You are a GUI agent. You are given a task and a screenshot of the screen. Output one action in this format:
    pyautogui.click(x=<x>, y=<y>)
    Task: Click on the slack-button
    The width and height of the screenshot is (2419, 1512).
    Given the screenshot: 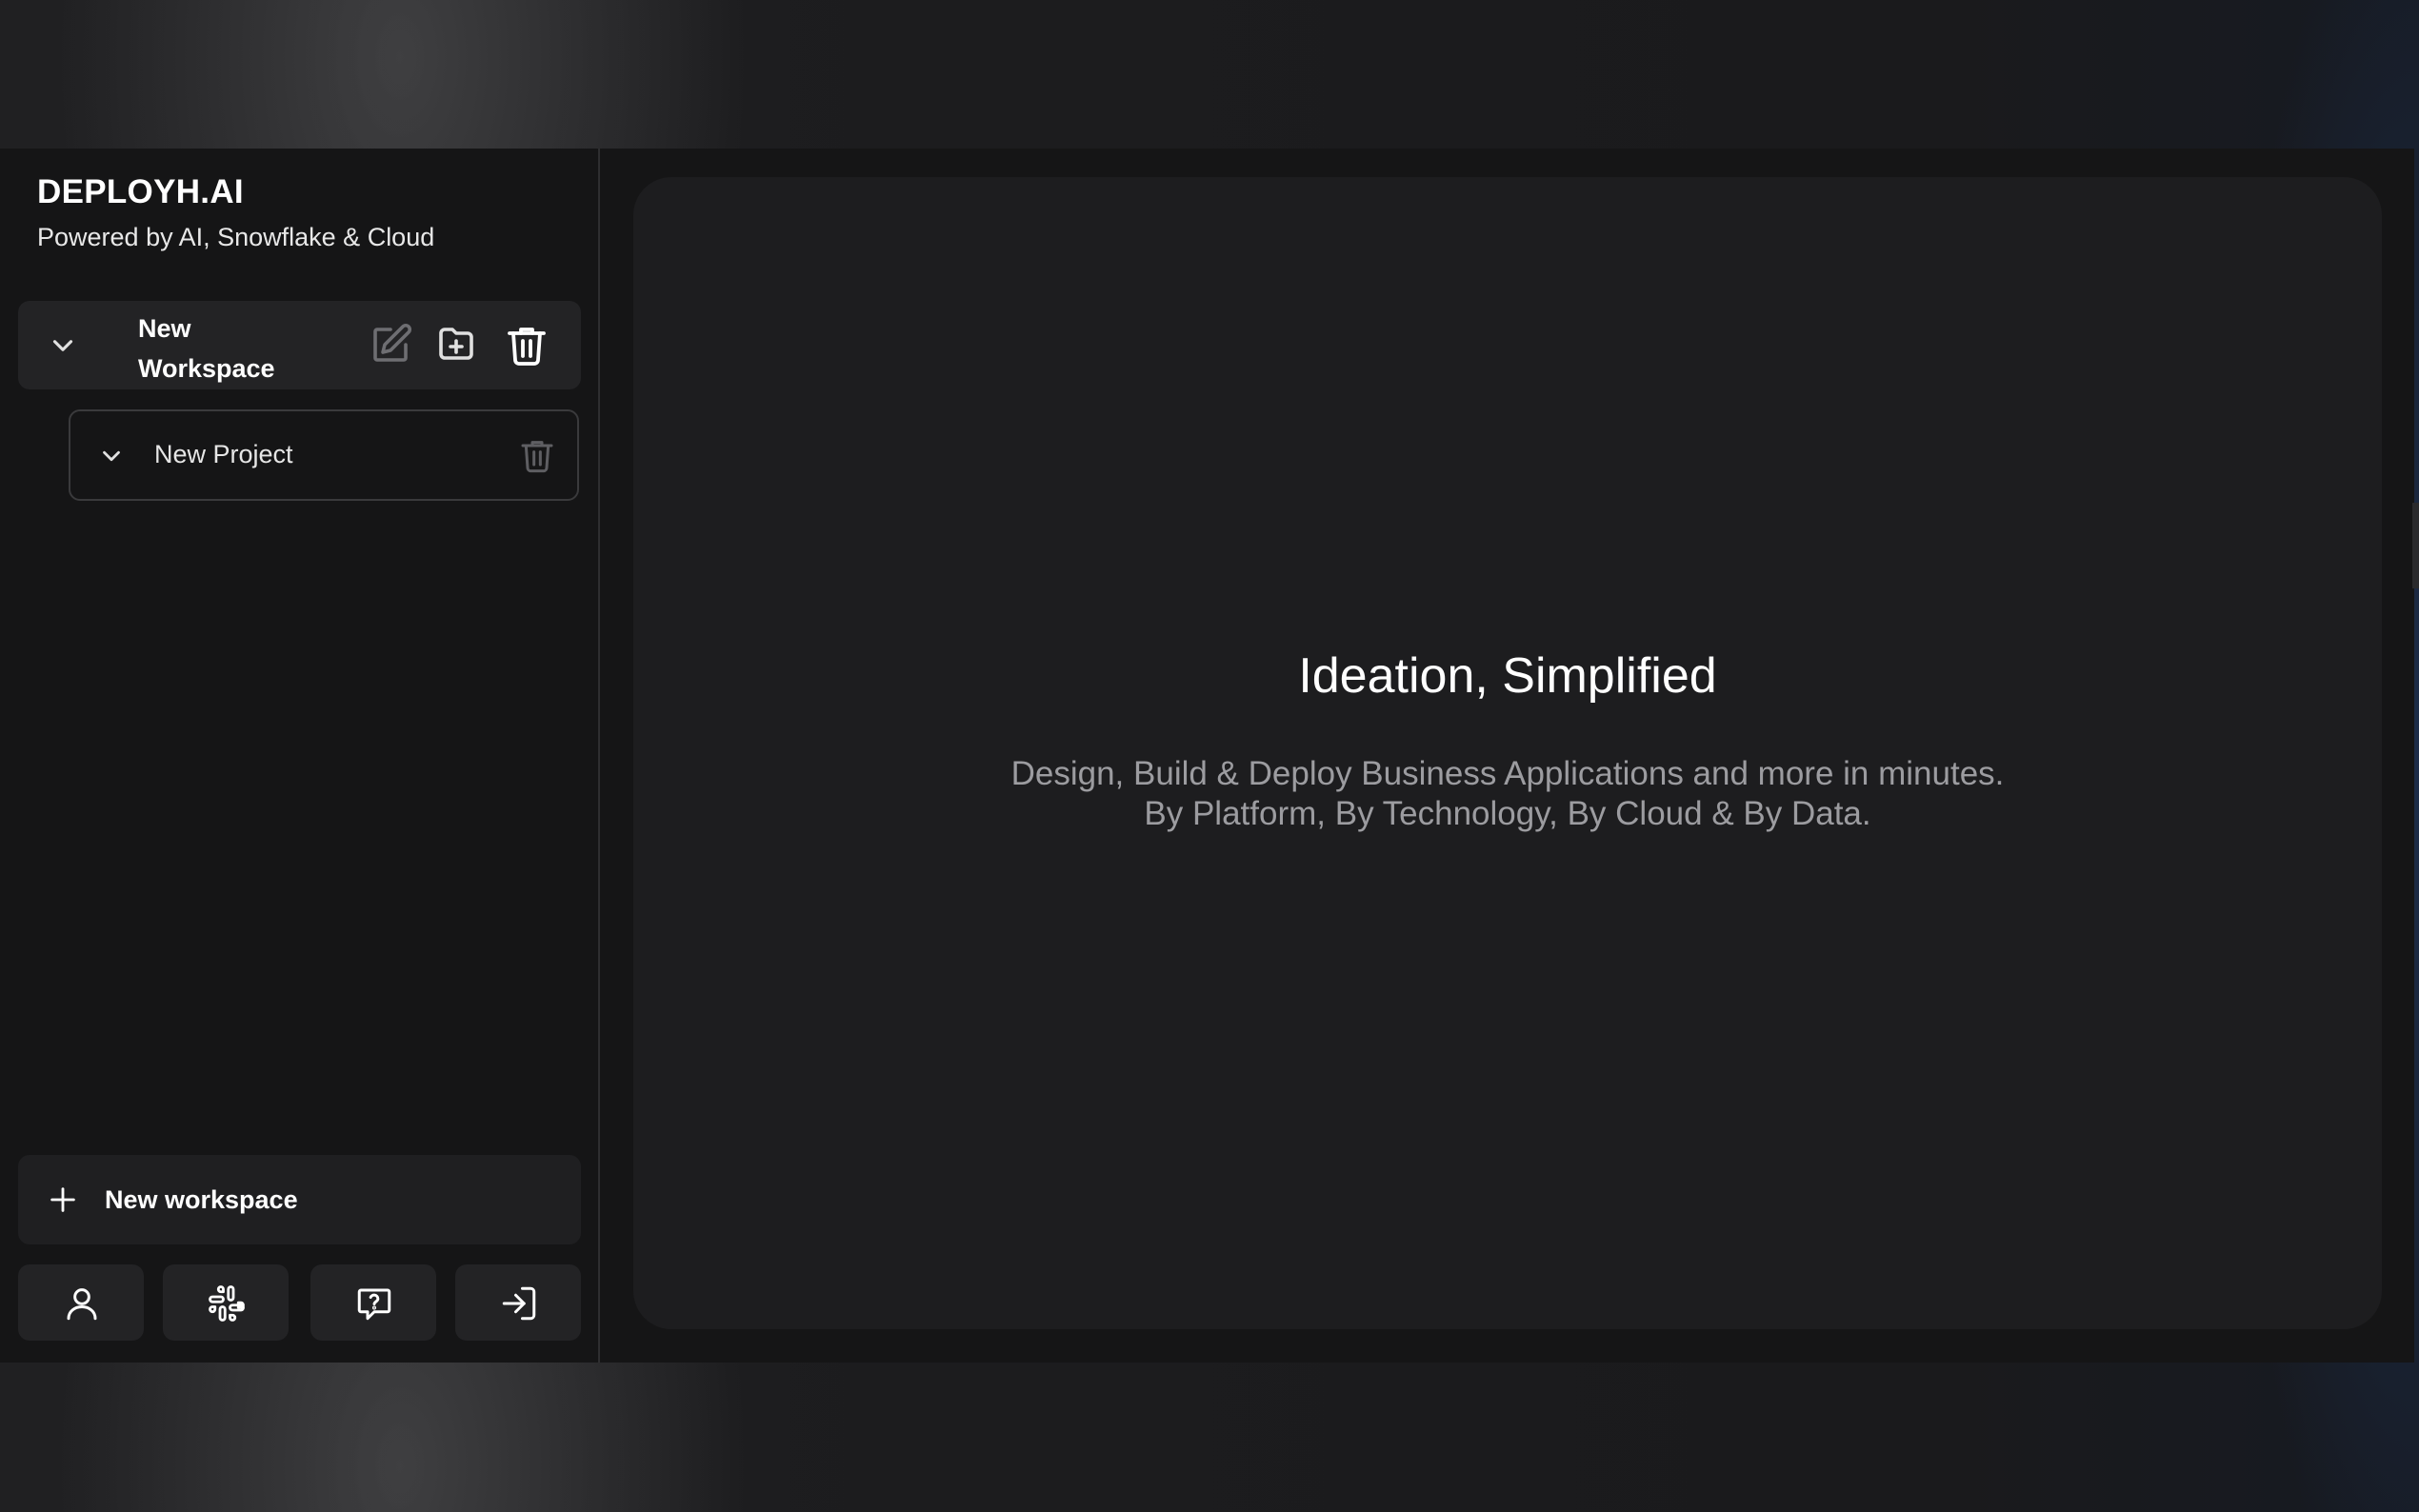 What is the action you would take?
    pyautogui.click(x=226, y=1302)
    